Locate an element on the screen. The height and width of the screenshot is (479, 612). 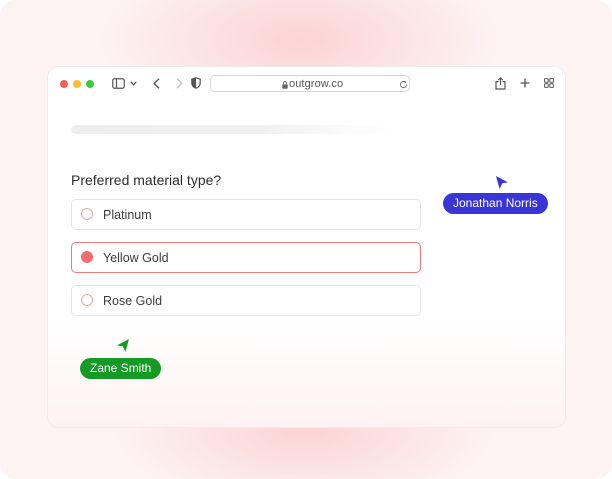
address-bar: outgrow.co is located at coordinates (310, 83).